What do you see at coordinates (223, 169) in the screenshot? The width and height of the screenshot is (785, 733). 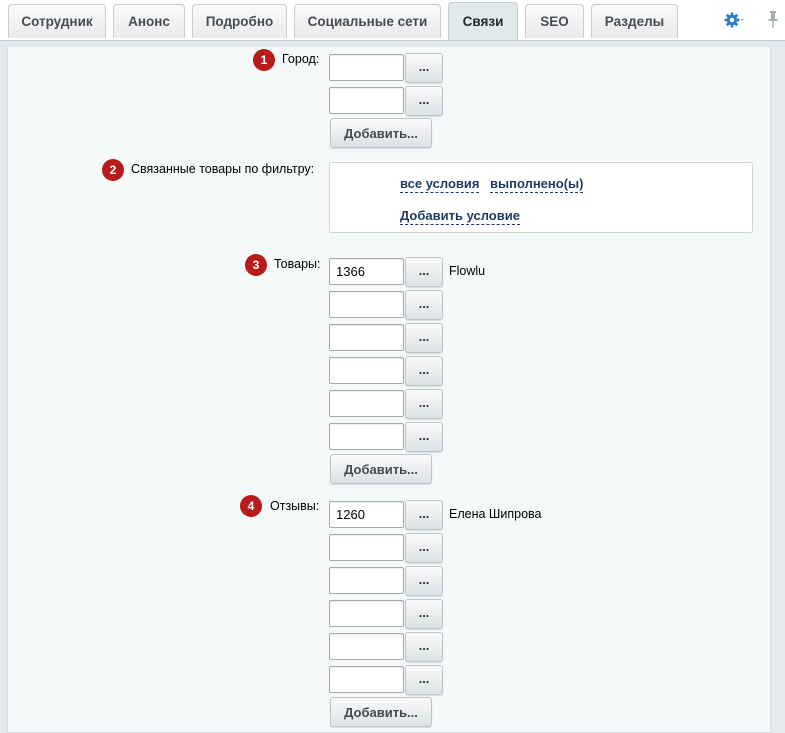 I see `filter-label: Связанные товары по фильтру:` at bounding box center [223, 169].